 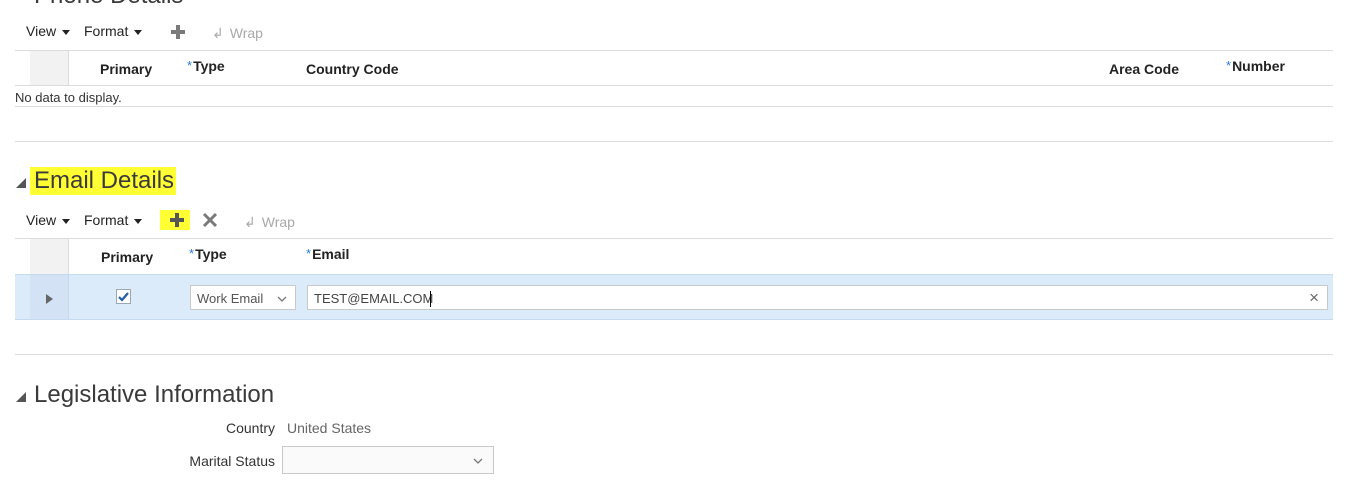 I want to click on email-delete-button, so click(x=210, y=220).